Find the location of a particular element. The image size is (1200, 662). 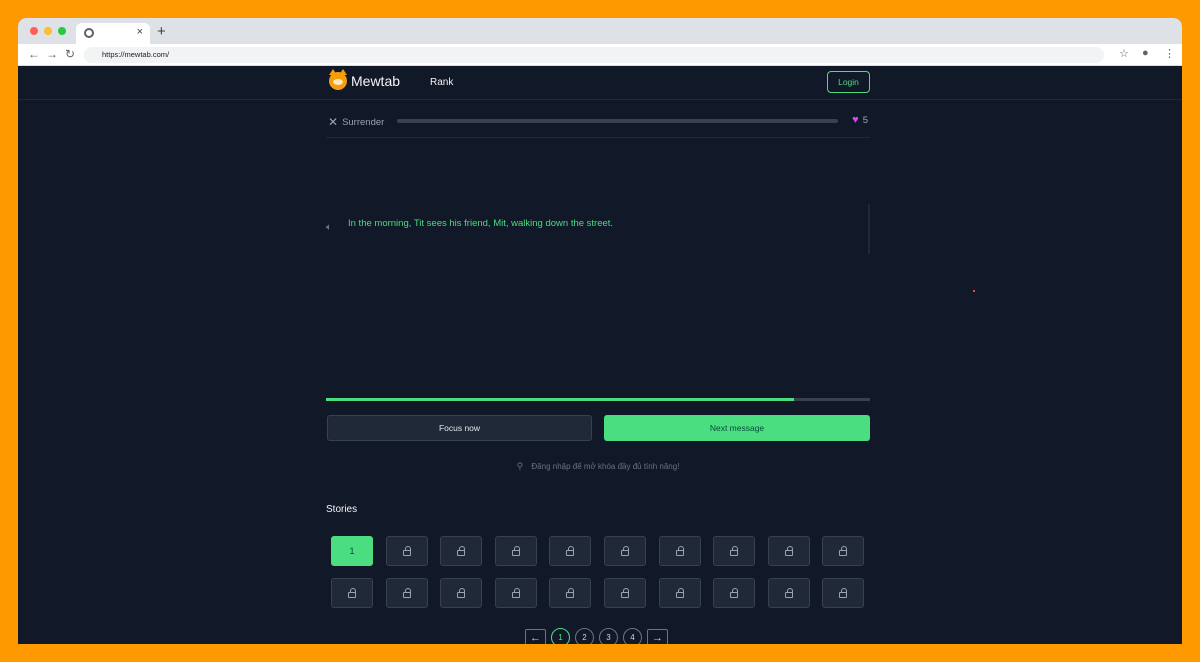

close-window-button is located at coordinates (34, 31).